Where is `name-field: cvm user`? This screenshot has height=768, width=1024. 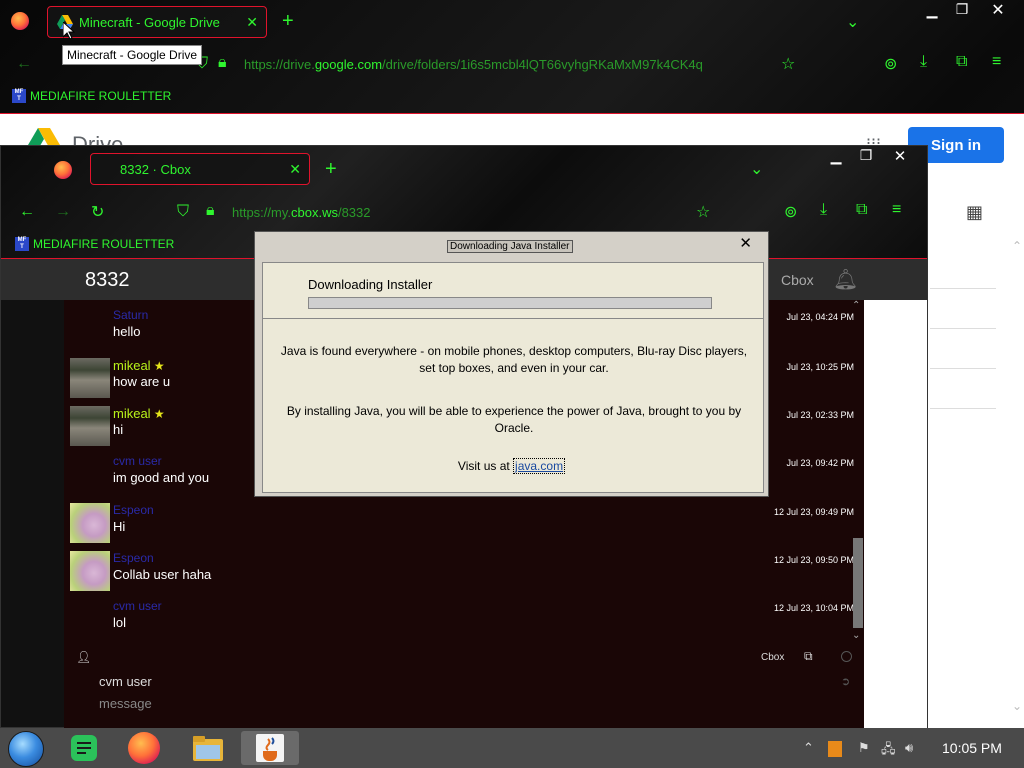 name-field: cvm user is located at coordinates (125, 681).